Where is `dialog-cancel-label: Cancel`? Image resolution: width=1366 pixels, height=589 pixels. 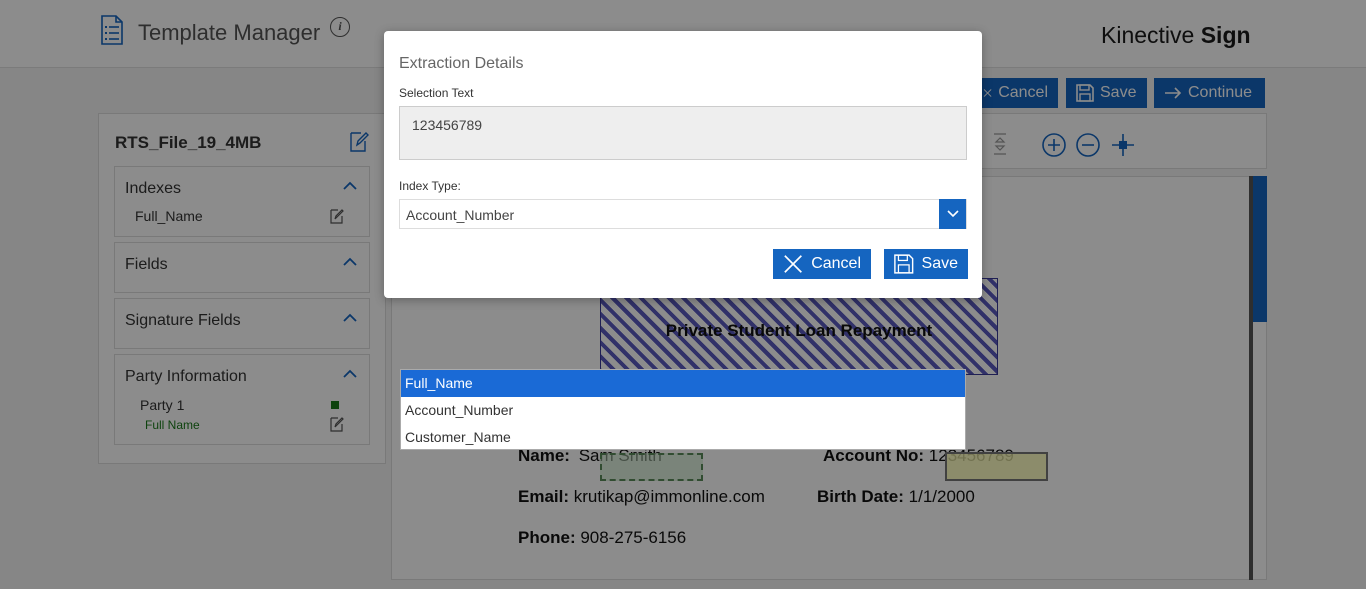 dialog-cancel-label: Cancel is located at coordinates (836, 263).